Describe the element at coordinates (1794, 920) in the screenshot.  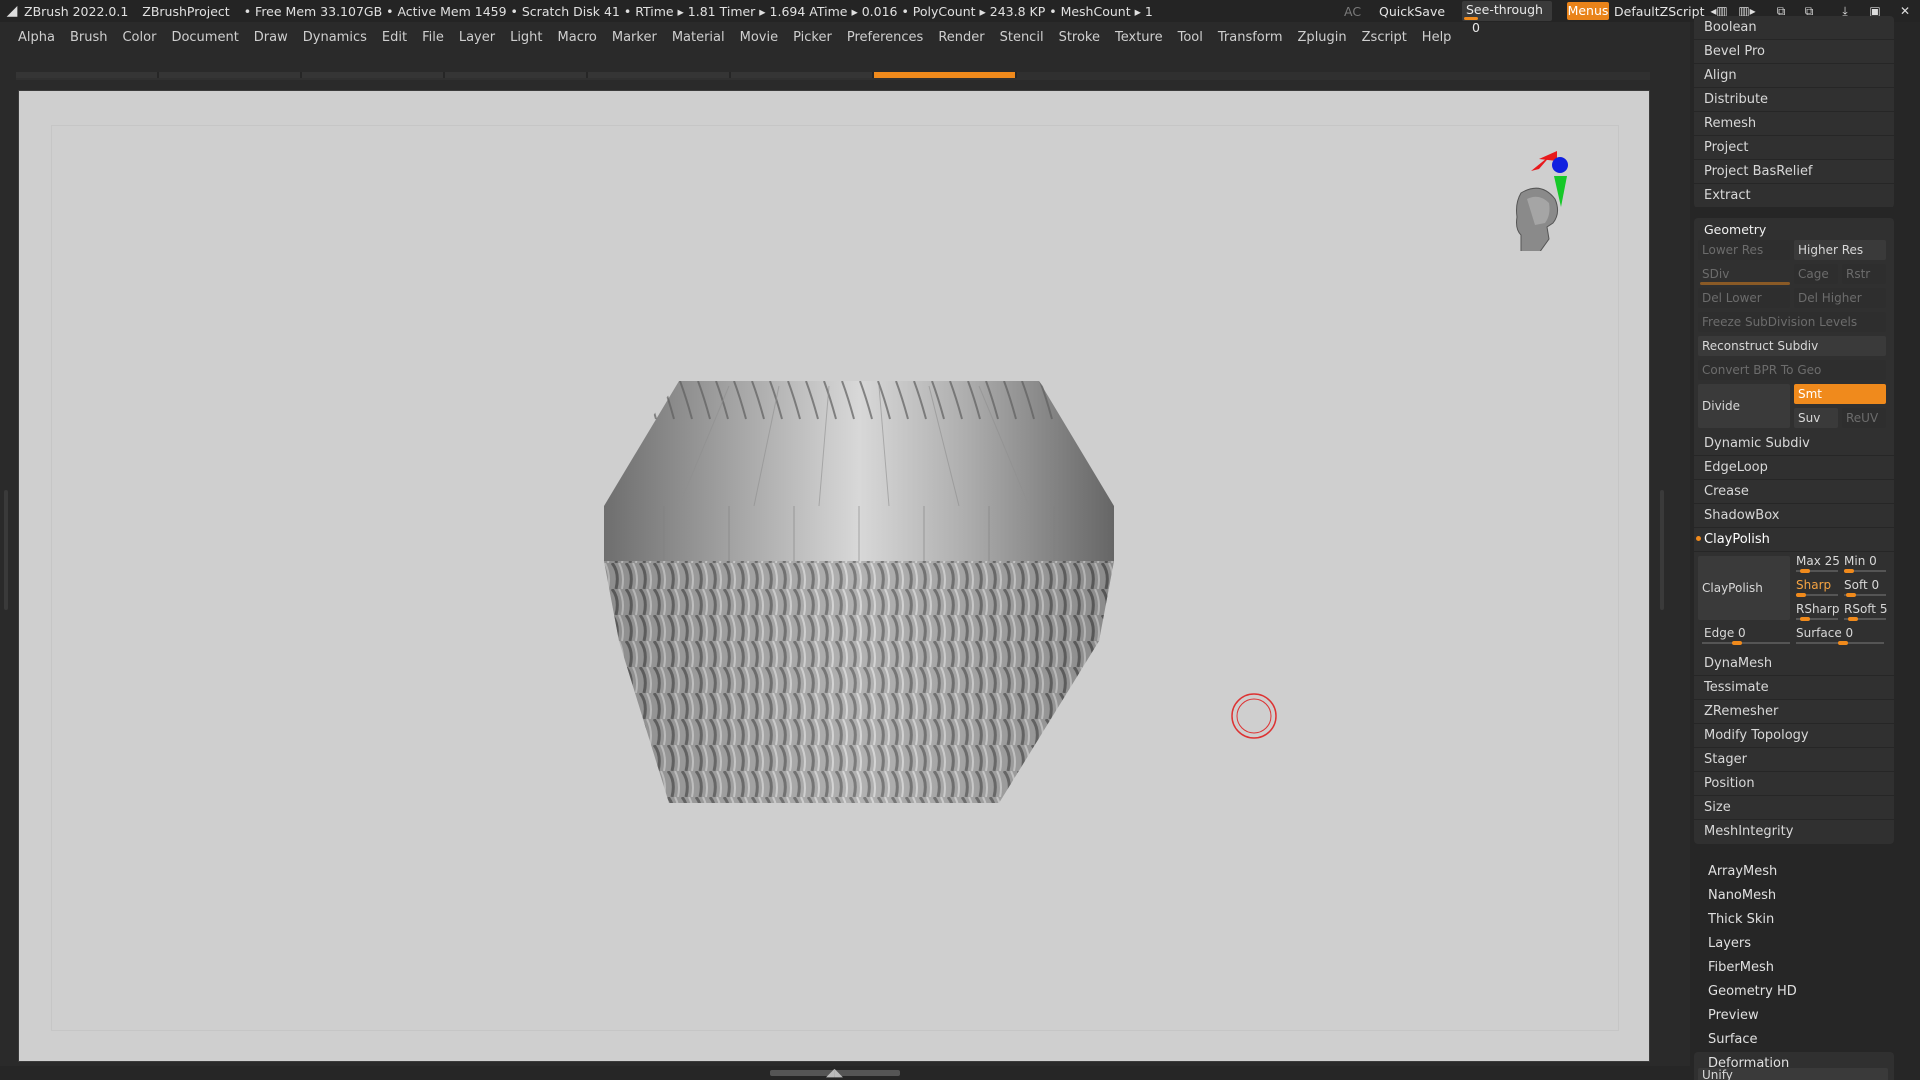
I see `thick-skin-subpalette: Thick Skin` at that location.